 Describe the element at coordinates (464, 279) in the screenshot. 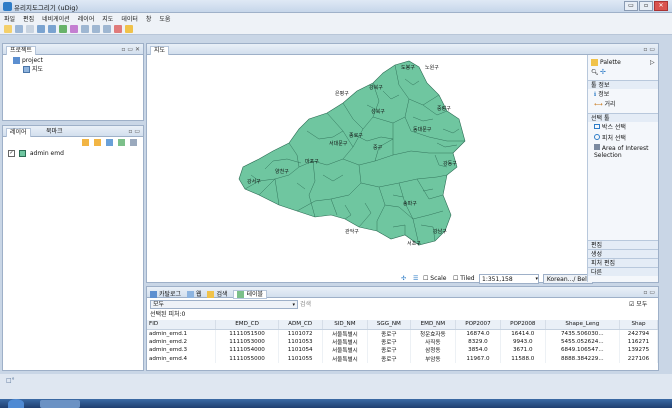

I see `tiled-toggle: ☐ Tiled` at that location.